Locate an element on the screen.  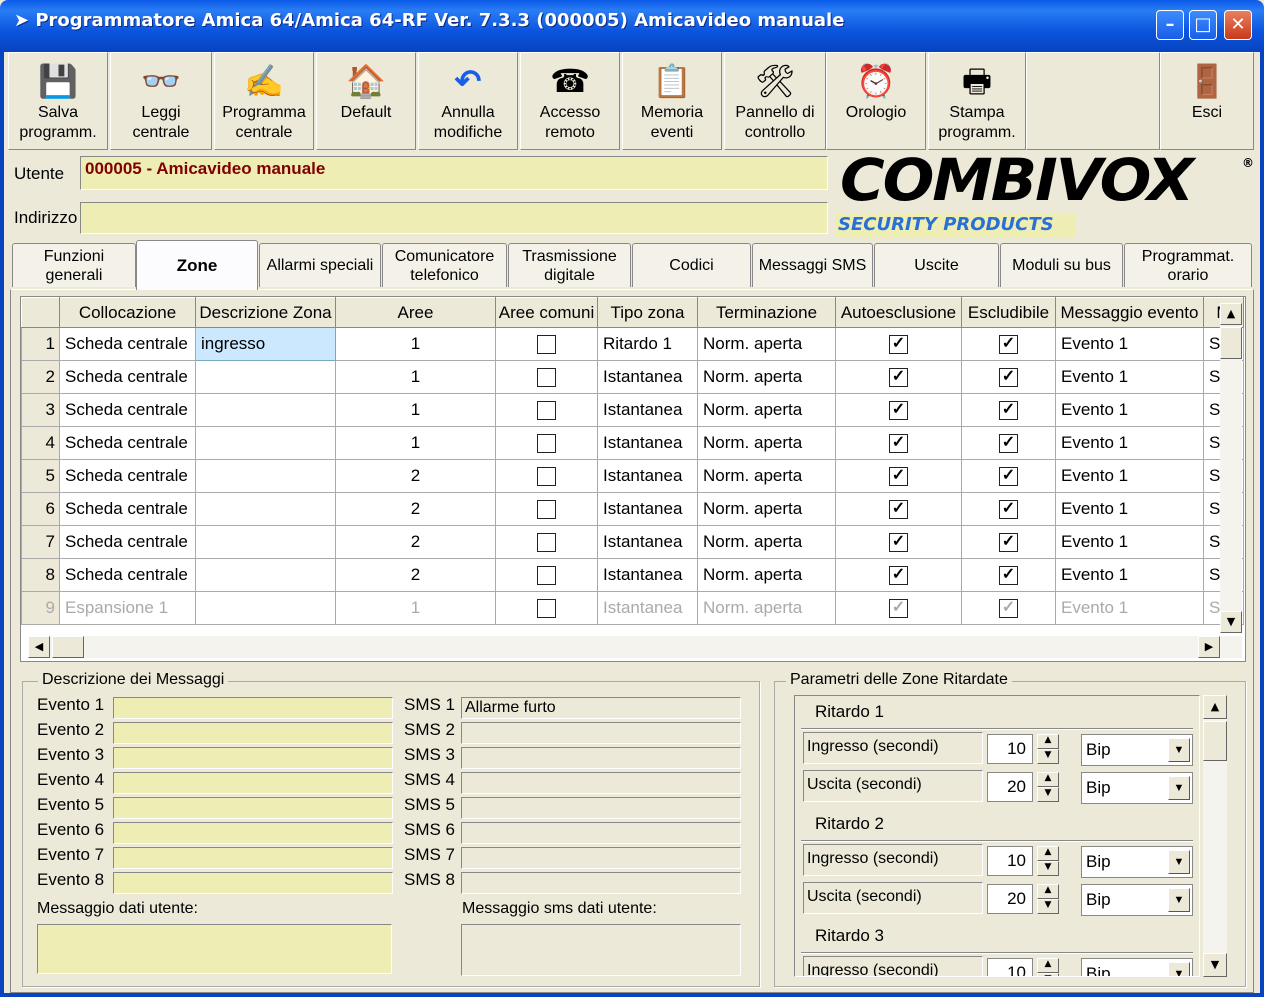
toolbar-button-programma: ✍ Programma centrale is located at coordinates (264, 101).